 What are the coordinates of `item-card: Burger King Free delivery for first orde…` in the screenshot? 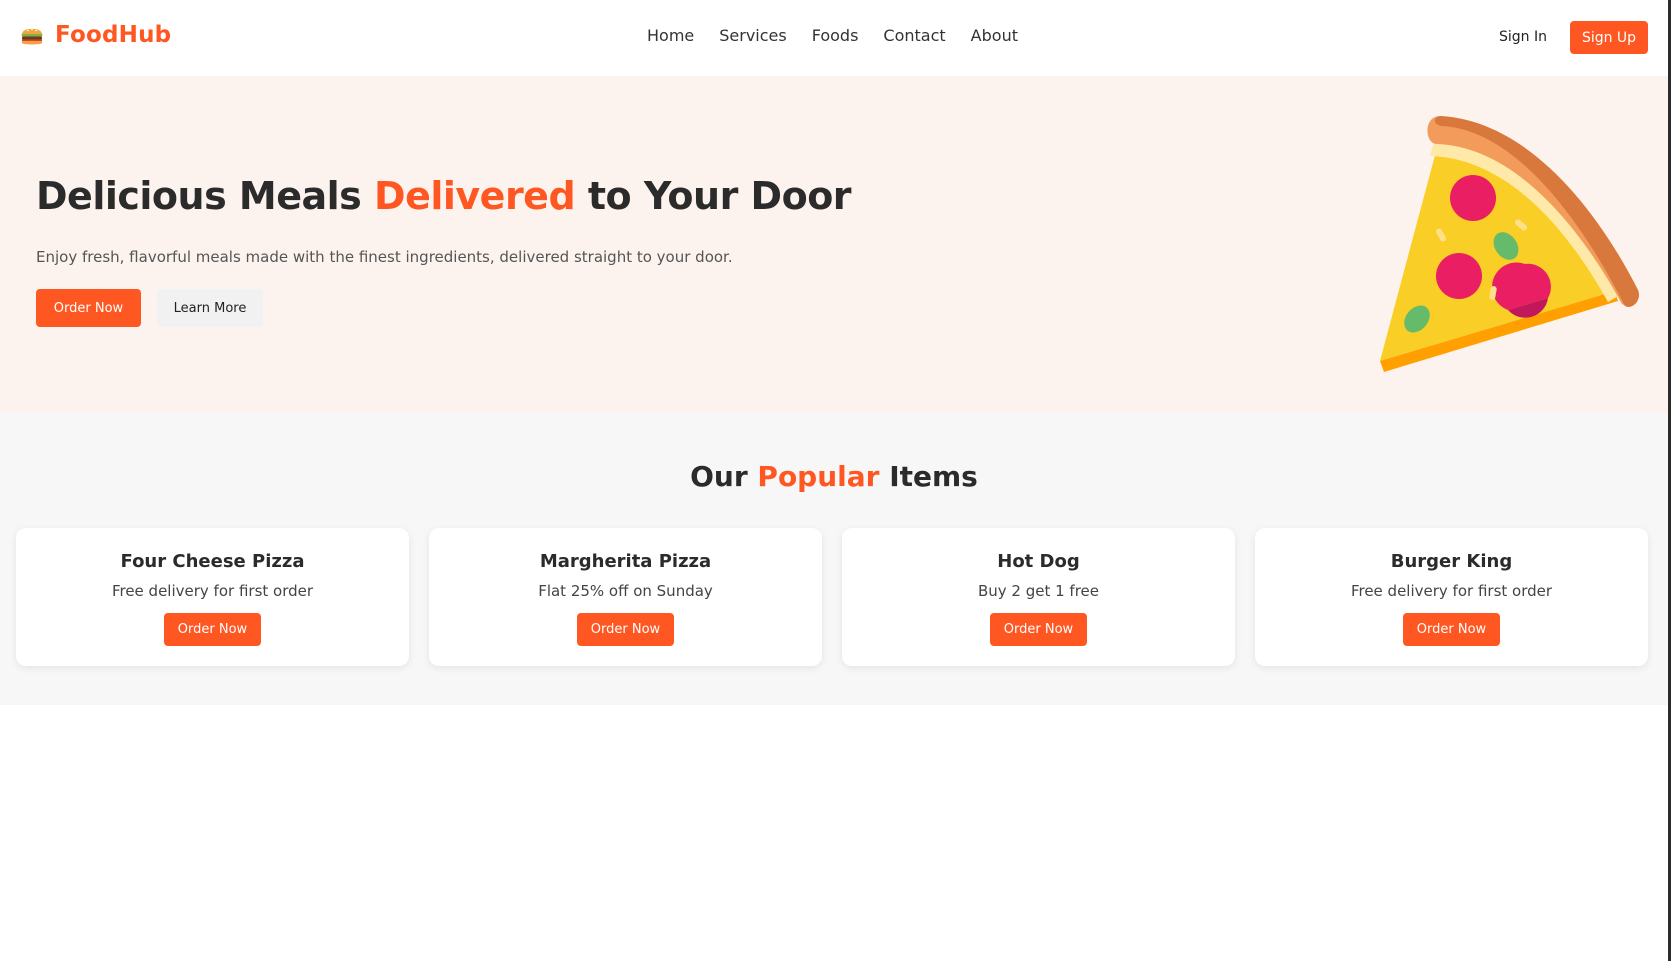 It's located at (1451, 597).